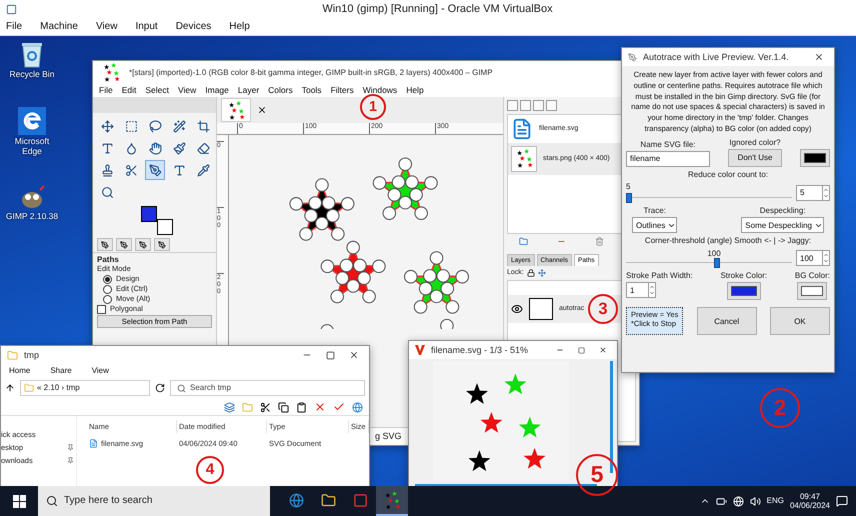  I want to click on windows-icon, so click(19, 501).